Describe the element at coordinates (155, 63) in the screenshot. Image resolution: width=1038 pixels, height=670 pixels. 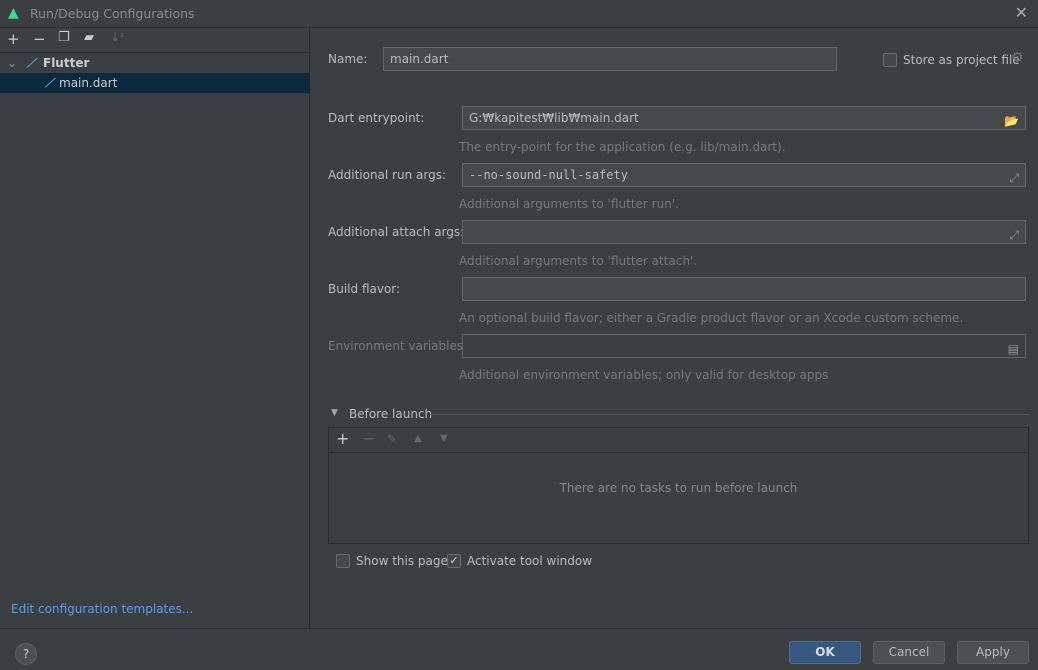
I see `tree-group-flutter: ⌄ ⟋ Flutter` at that location.